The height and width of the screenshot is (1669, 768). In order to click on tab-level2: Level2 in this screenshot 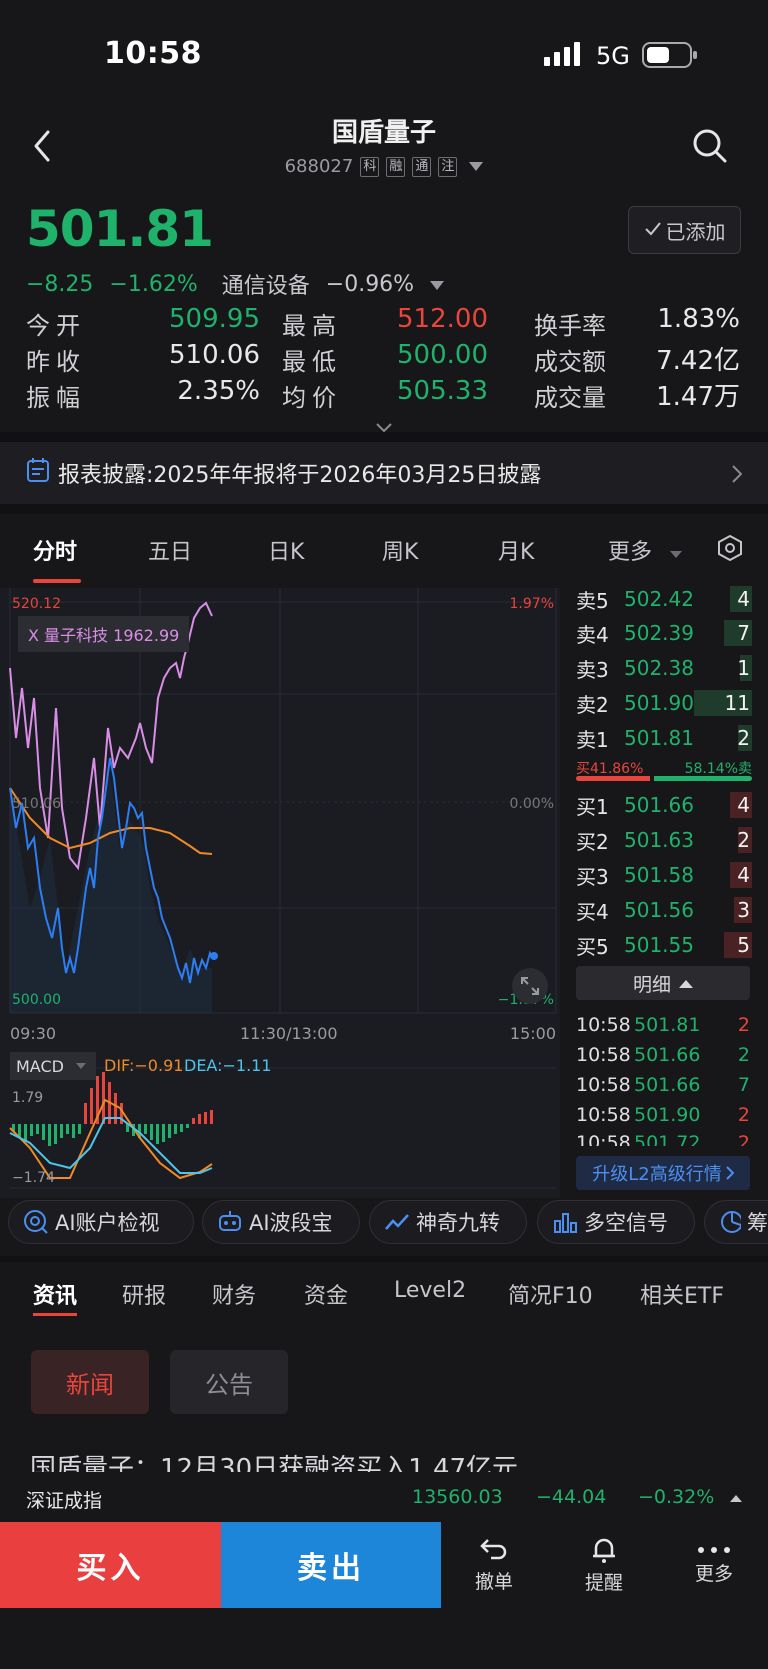, I will do `click(430, 1290)`.